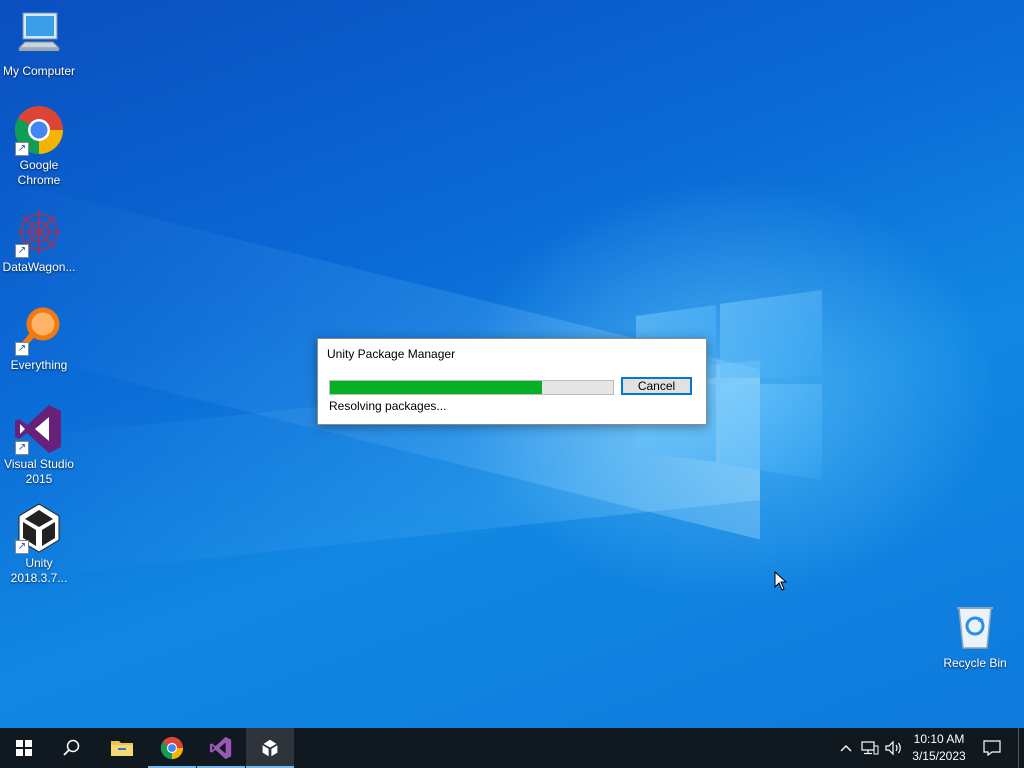 The image size is (1024, 768). What do you see at coordinates (512, 748) in the screenshot?
I see `taskbar: 10:10 AM 3/15/2023` at bounding box center [512, 748].